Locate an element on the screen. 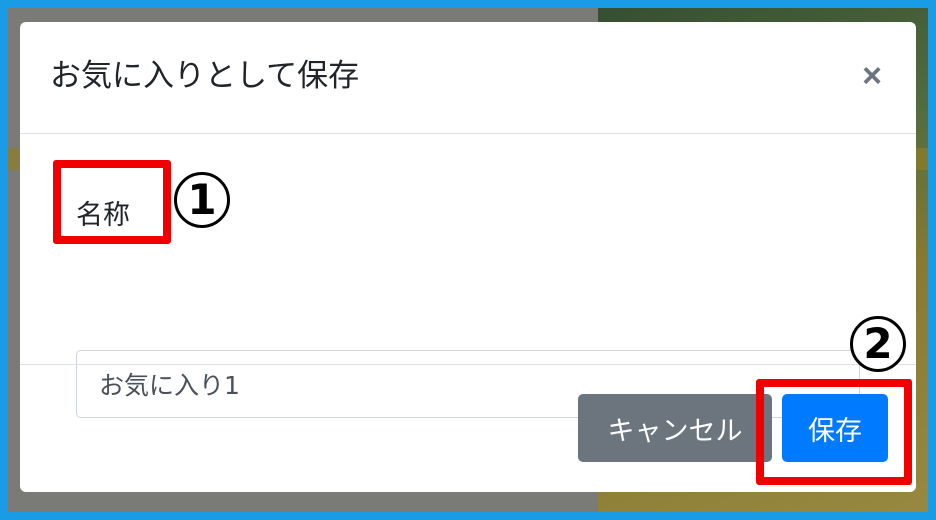 Image resolution: width=936 pixels, height=520 pixels. footer-divider is located at coordinates (468, 364).